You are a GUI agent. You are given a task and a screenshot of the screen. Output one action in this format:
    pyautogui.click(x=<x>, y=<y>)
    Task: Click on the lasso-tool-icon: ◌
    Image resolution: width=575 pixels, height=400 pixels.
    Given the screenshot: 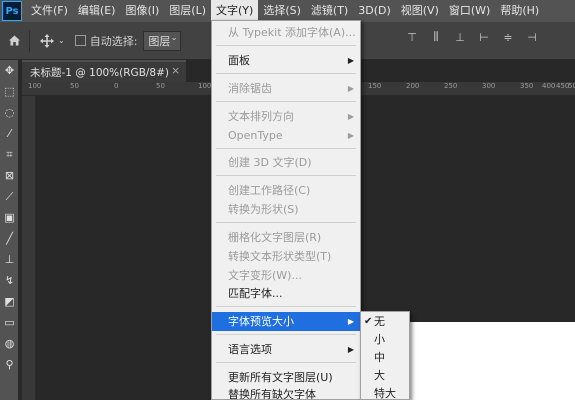 What is the action you would take?
    pyautogui.click(x=9, y=112)
    